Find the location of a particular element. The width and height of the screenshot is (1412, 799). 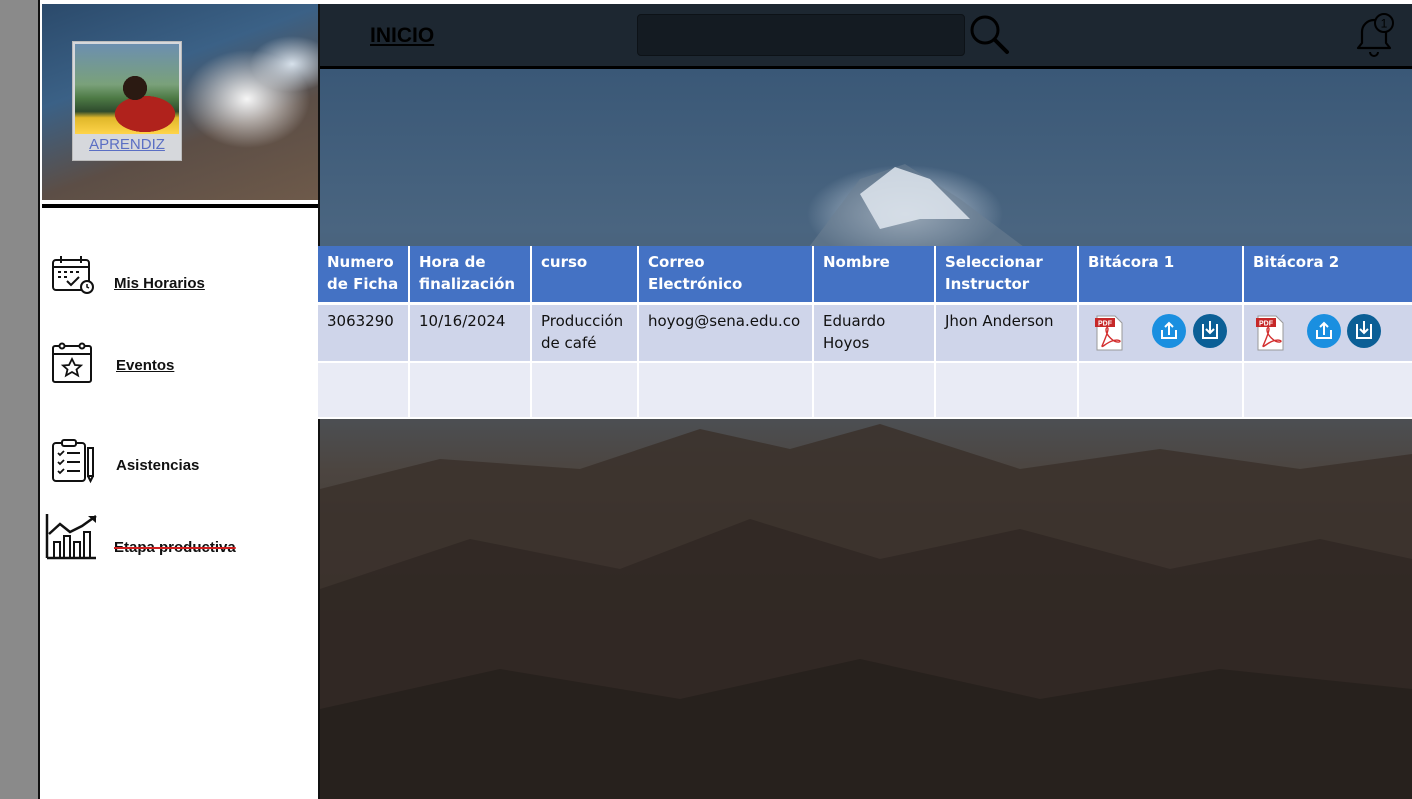

cell-bitacora-2: PDF is located at coordinates (1327, 333).